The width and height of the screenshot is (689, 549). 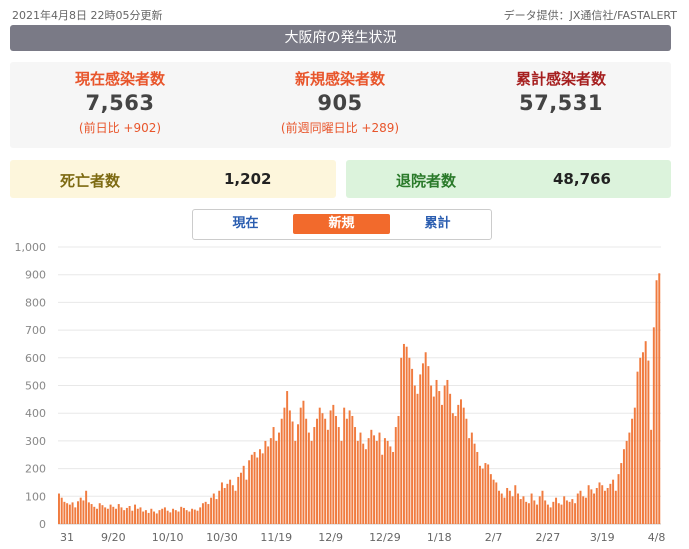 I want to click on y-tick-label: 400, so click(x=35, y=413).